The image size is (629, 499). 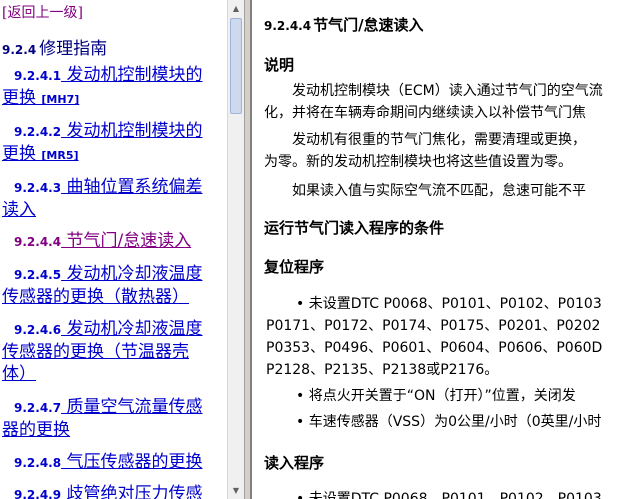 I want to click on nav-item-baro-sensor-replacement: 9.2.4.8 气压传感器的更换, so click(x=114, y=462).